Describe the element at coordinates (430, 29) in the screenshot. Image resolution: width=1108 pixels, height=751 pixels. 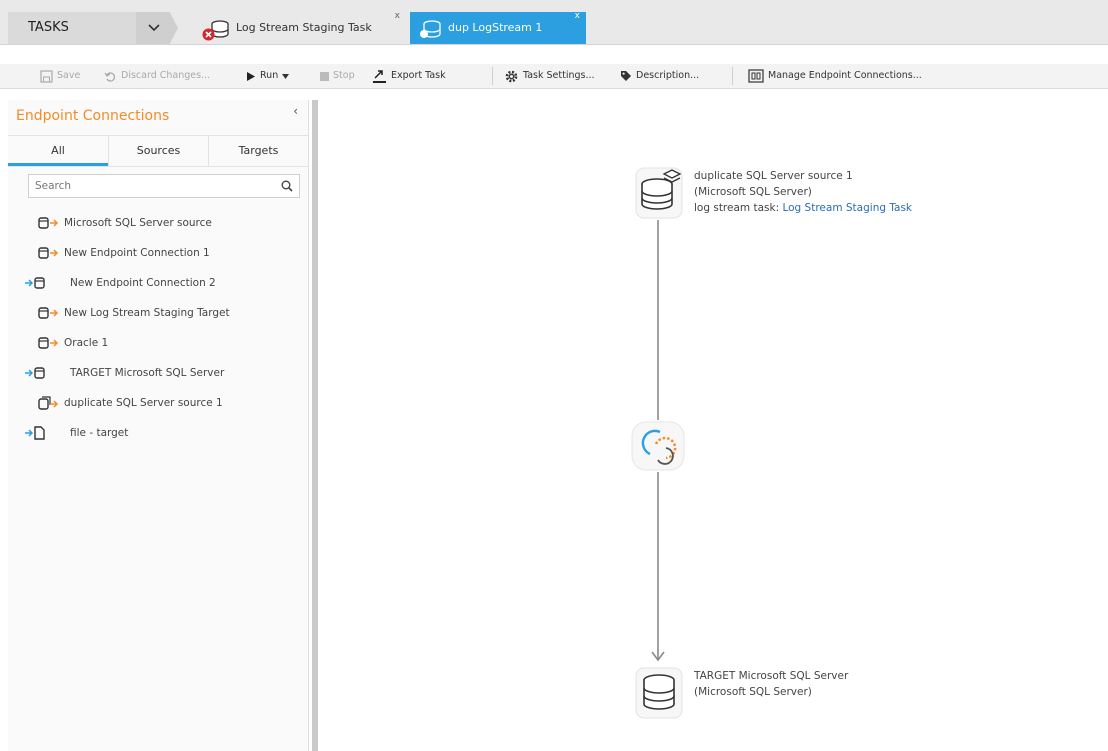
I see `database-task-icon` at that location.